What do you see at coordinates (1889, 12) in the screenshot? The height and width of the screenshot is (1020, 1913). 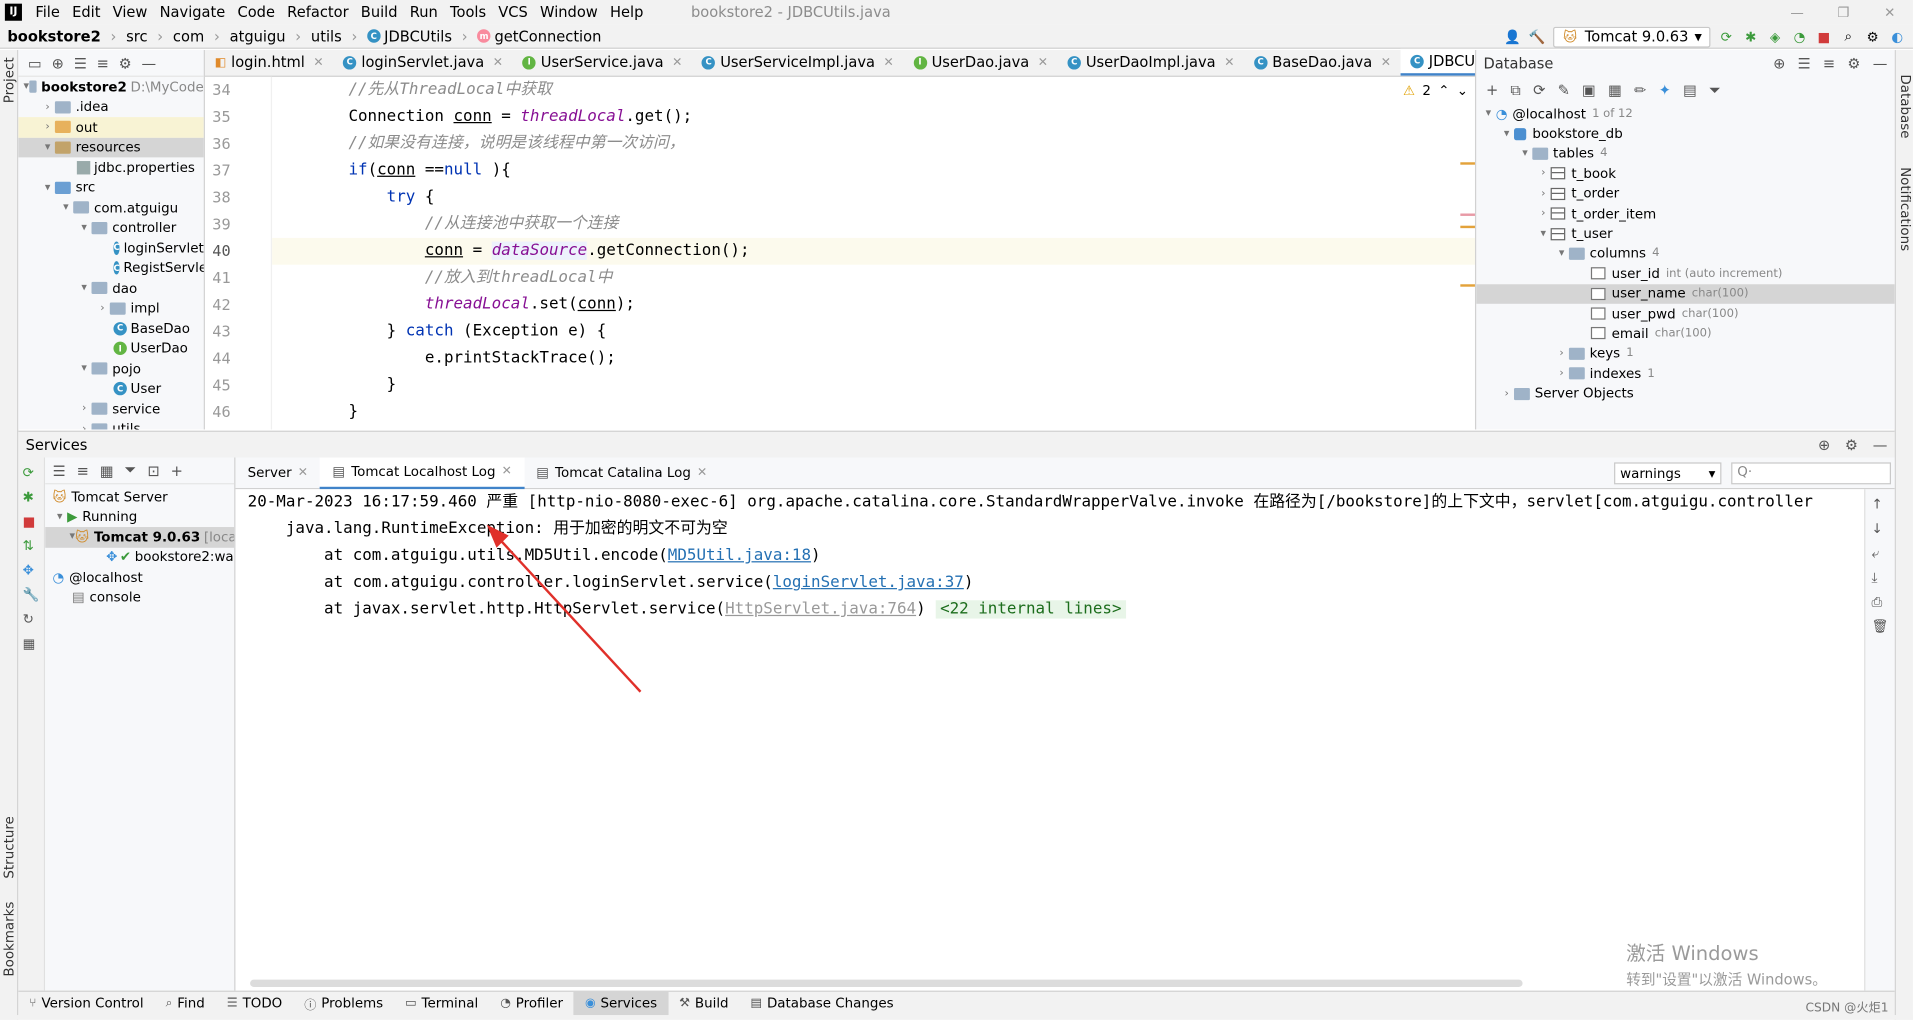 I see `close-window-icon: ✕` at bounding box center [1889, 12].